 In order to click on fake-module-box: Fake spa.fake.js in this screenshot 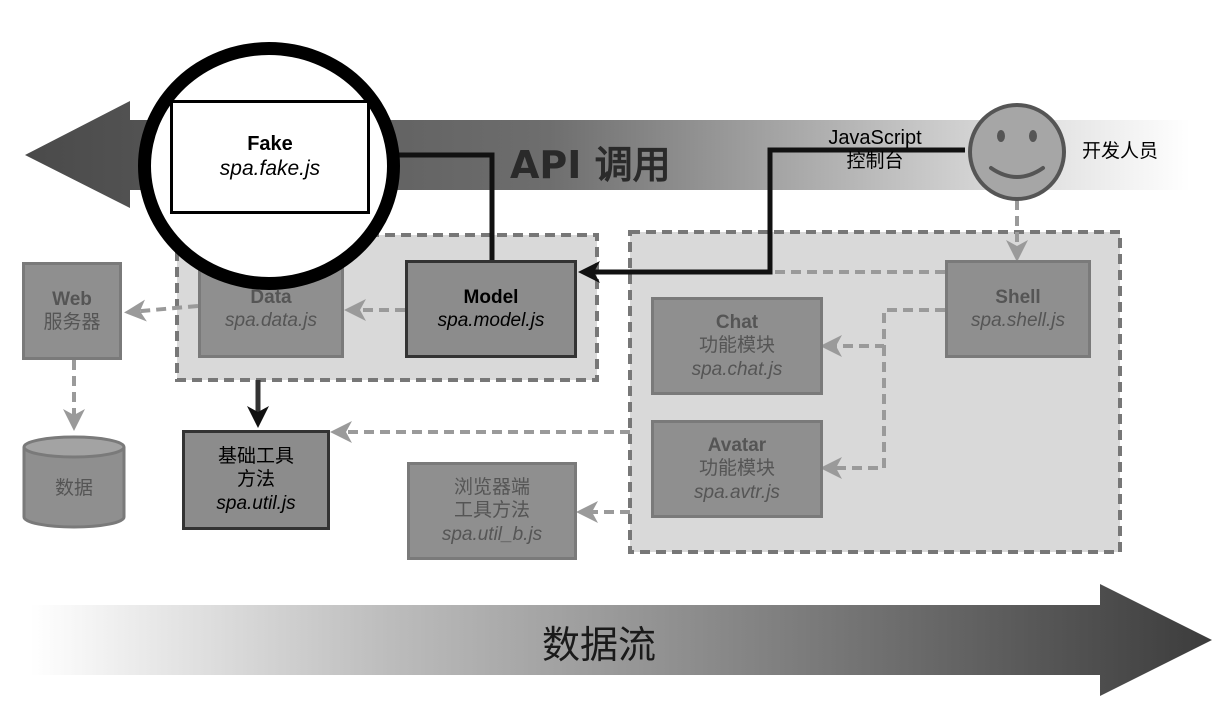, I will do `click(270, 157)`.